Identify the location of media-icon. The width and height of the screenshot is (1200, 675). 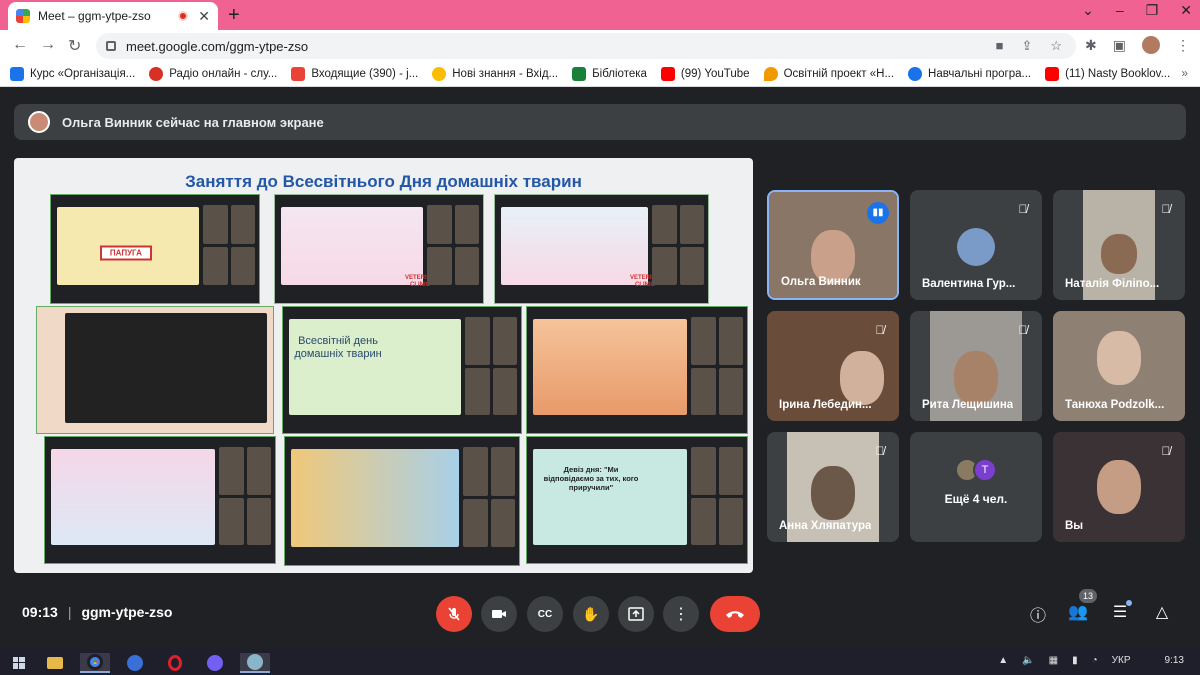
(135, 663).